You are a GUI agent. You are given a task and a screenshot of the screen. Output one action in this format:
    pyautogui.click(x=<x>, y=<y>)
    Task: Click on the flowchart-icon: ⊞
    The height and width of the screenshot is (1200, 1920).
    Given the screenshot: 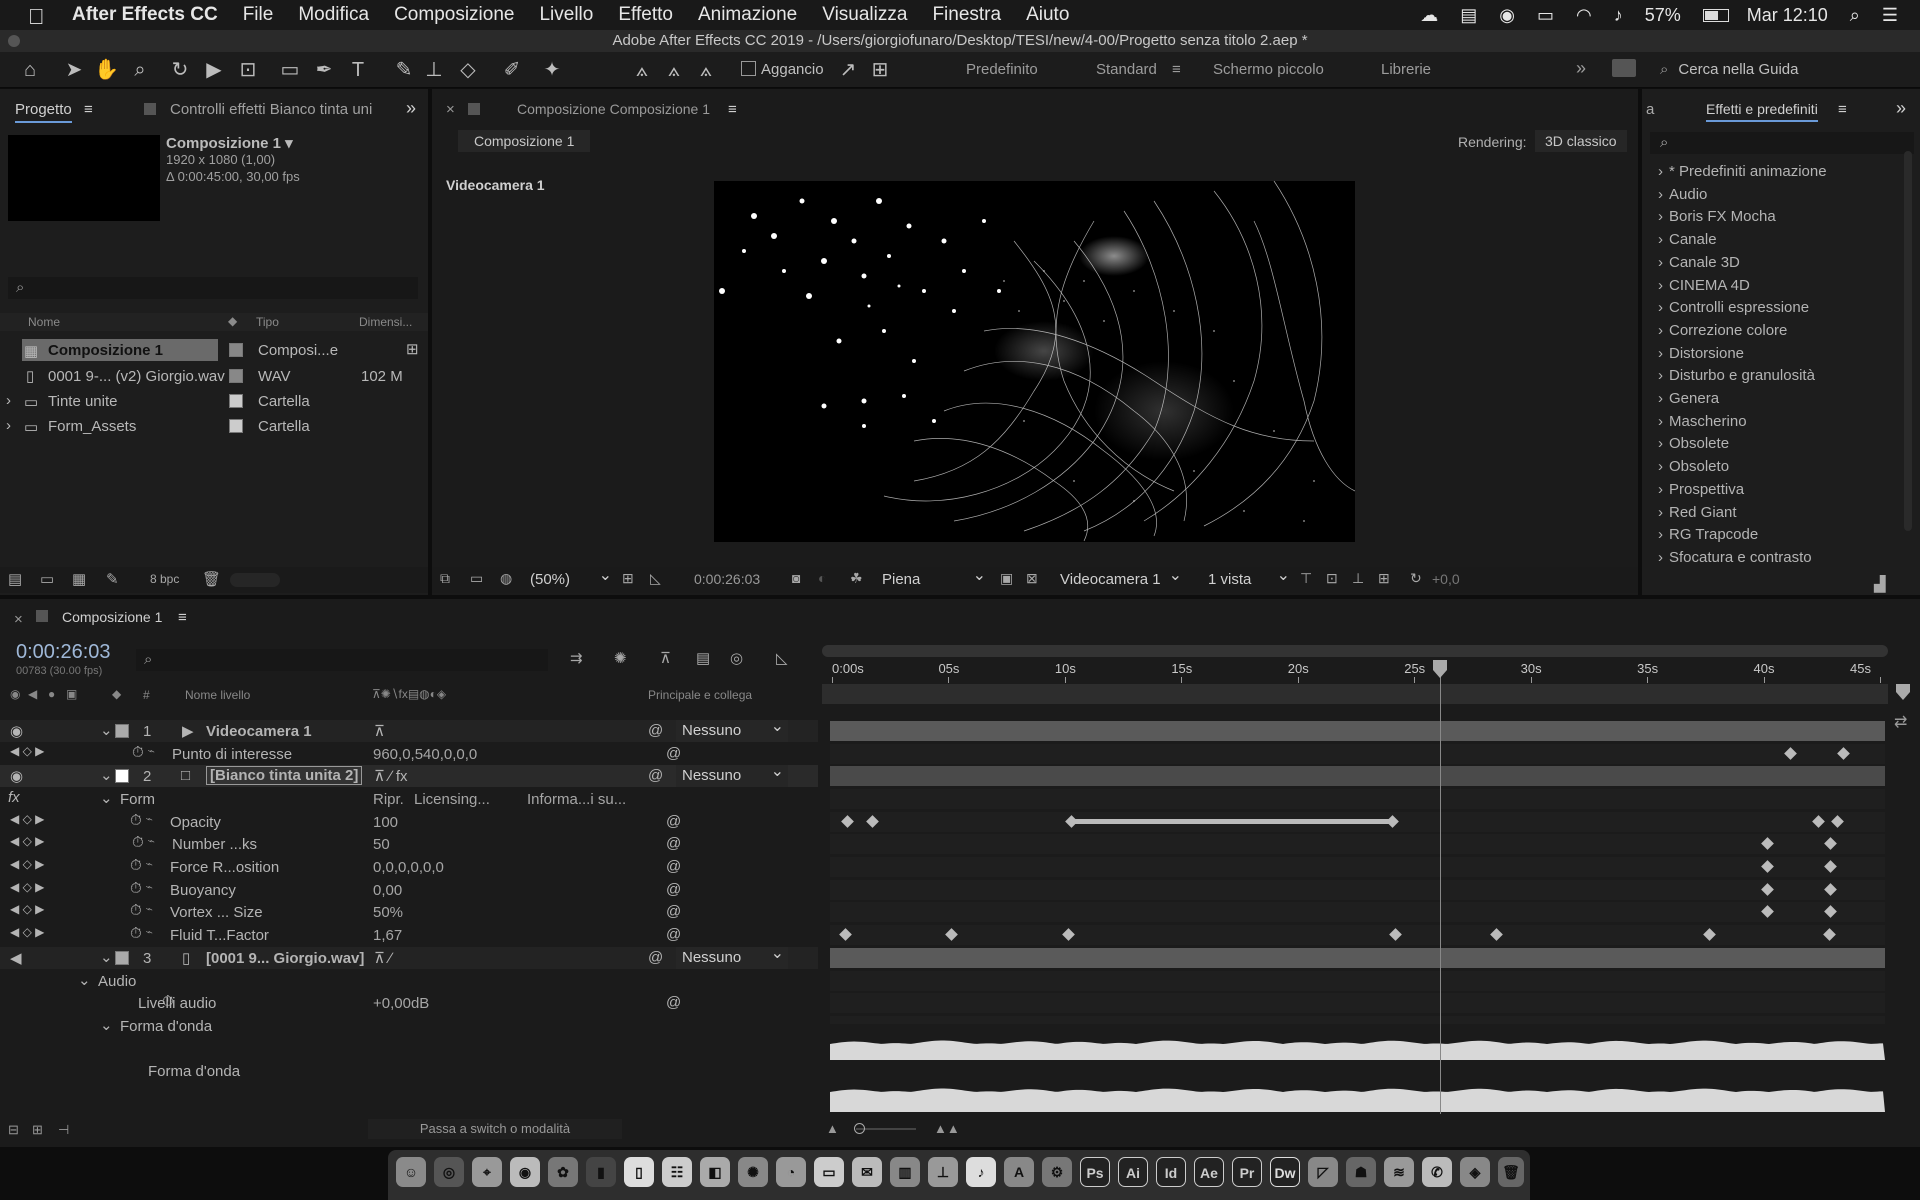 What is the action you would take?
    pyautogui.click(x=412, y=349)
    